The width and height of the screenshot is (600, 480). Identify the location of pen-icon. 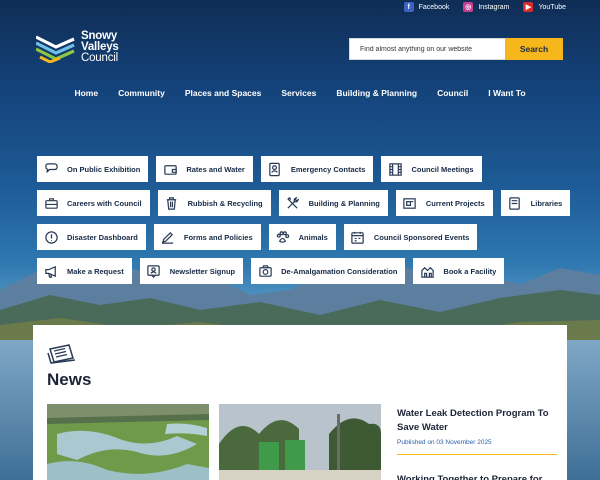
(168, 237).